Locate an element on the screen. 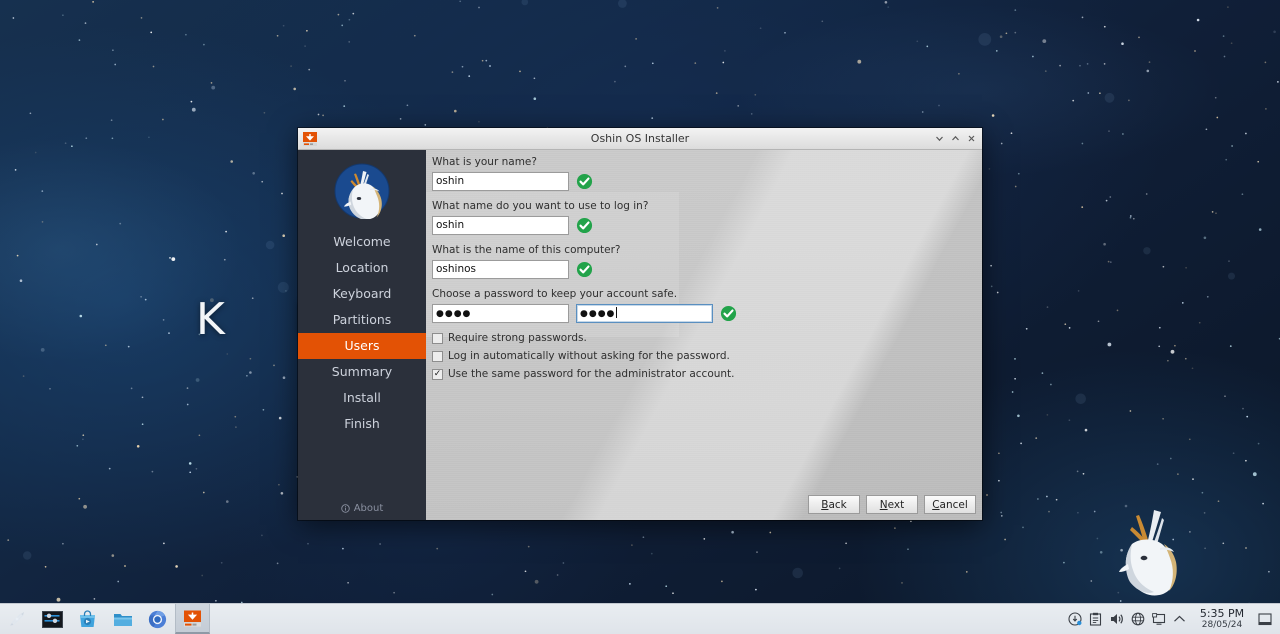  window-title: Oshin OS Installer is located at coordinates (640, 138).